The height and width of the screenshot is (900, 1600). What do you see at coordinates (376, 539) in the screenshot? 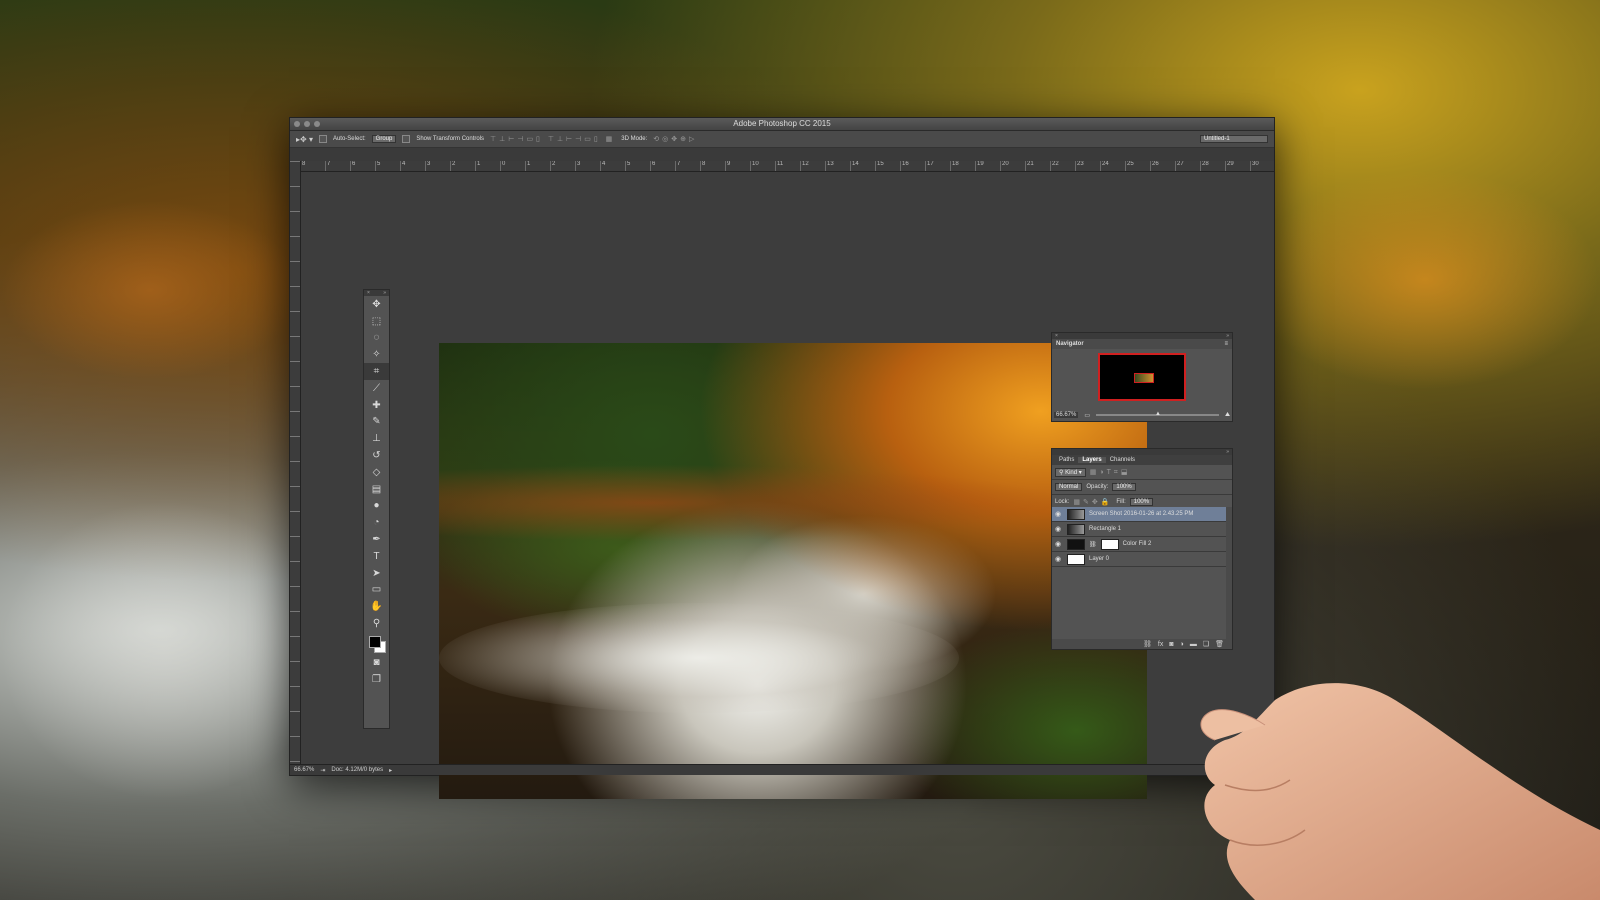
I see `pen-tool-icon: ✒` at bounding box center [376, 539].